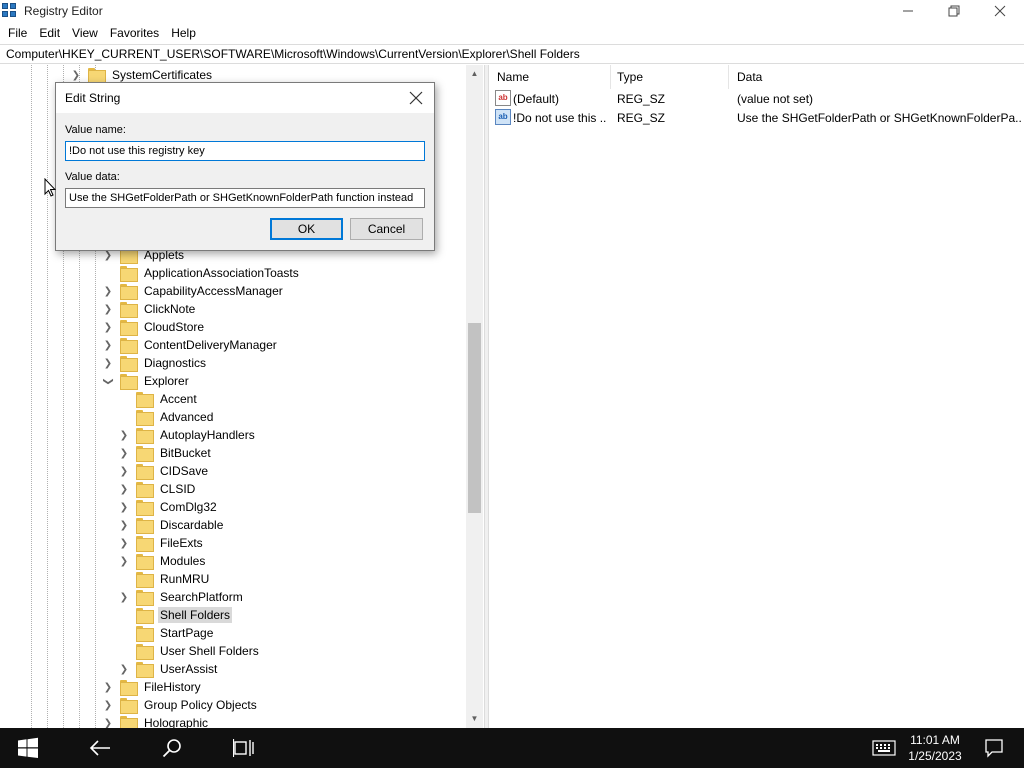 The image size is (1024, 768). What do you see at coordinates (190, 345) in the screenshot?
I see `tree-item-contentdeliverymanager: ❯ ContentDeliveryManager` at bounding box center [190, 345].